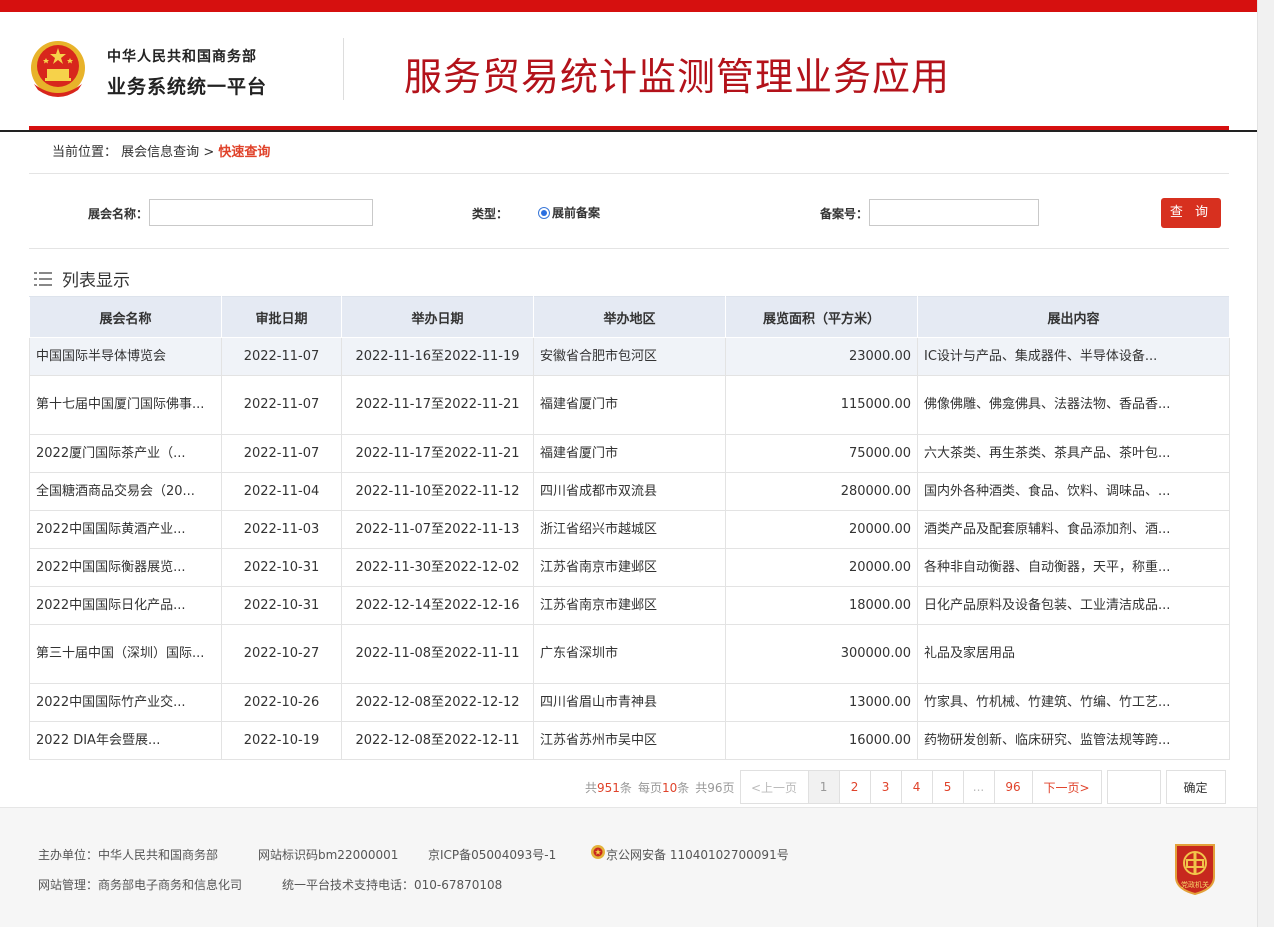 The image size is (1274, 927). What do you see at coordinates (244, 152) in the screenshot?
I see `breadcrumb-current: 快速查询` at bounding box center [244, 152].